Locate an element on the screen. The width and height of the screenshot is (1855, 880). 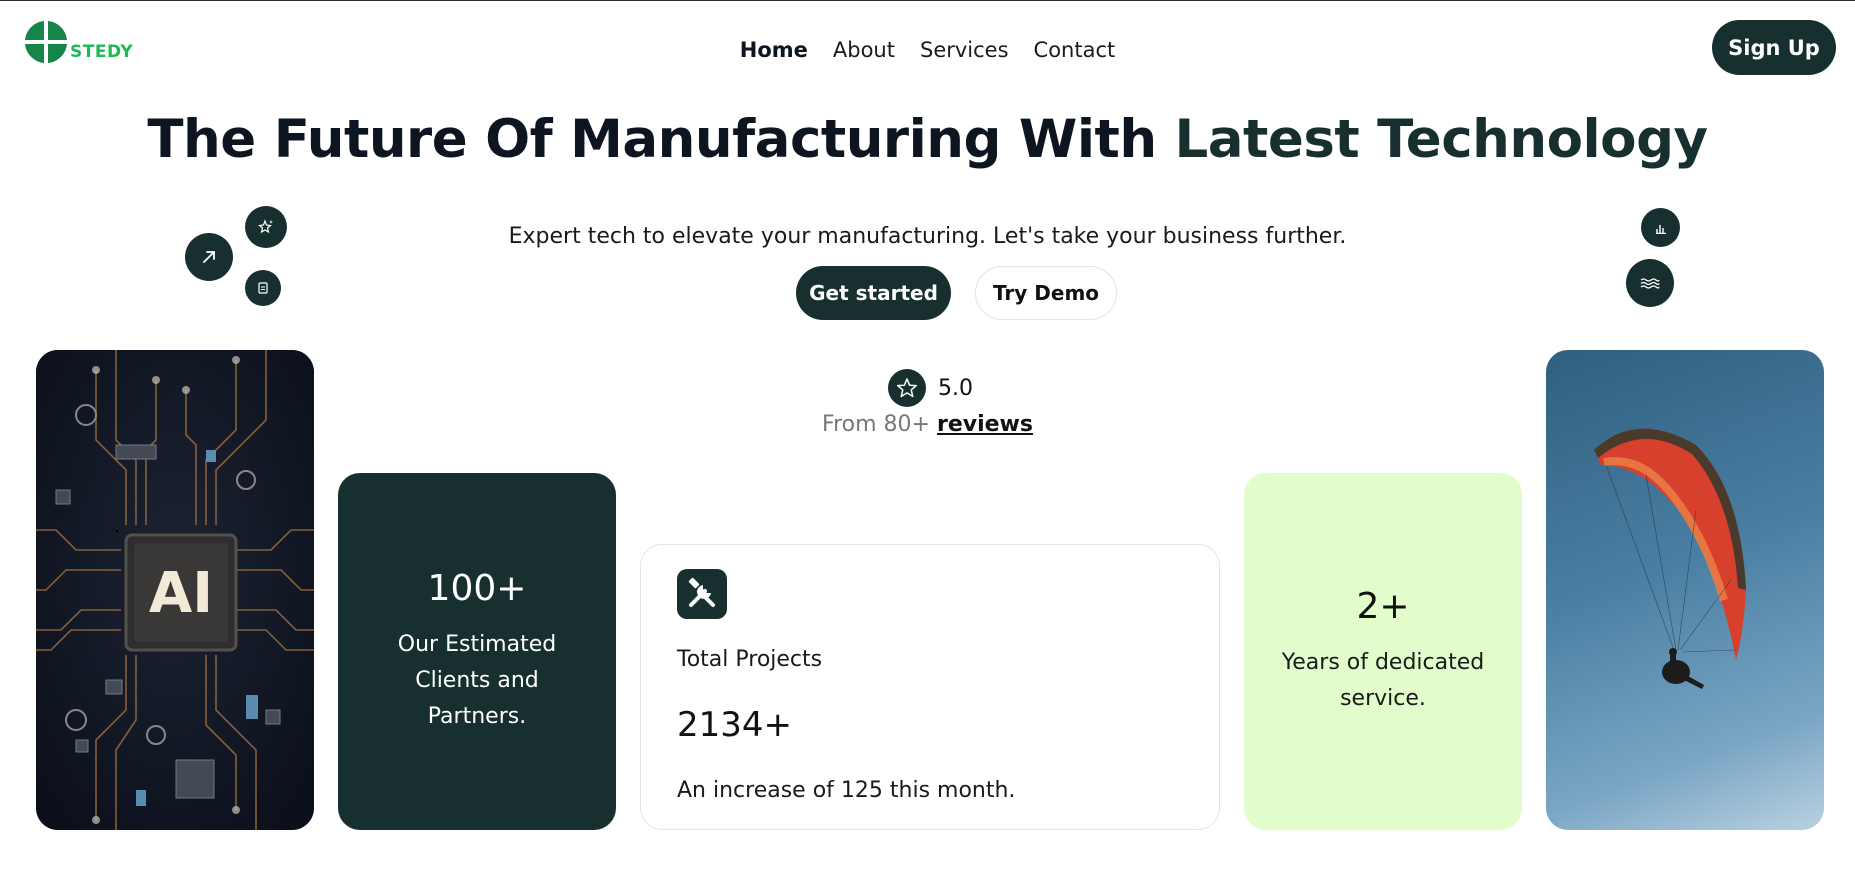
rating-value: 5.0 is located at coordinates (955, 388).